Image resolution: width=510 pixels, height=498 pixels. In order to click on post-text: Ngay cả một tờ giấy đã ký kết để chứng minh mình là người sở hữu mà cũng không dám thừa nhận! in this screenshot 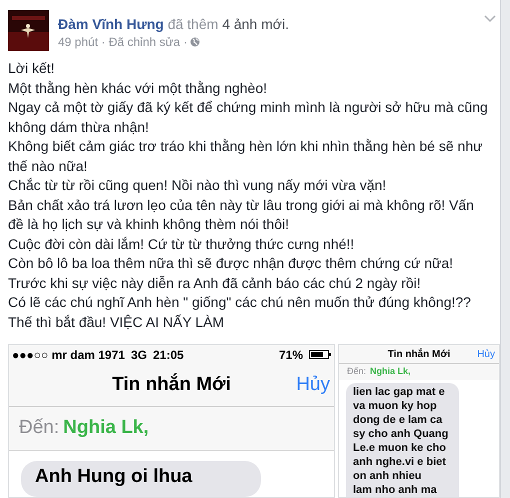, I will do `click(248, 117)`.